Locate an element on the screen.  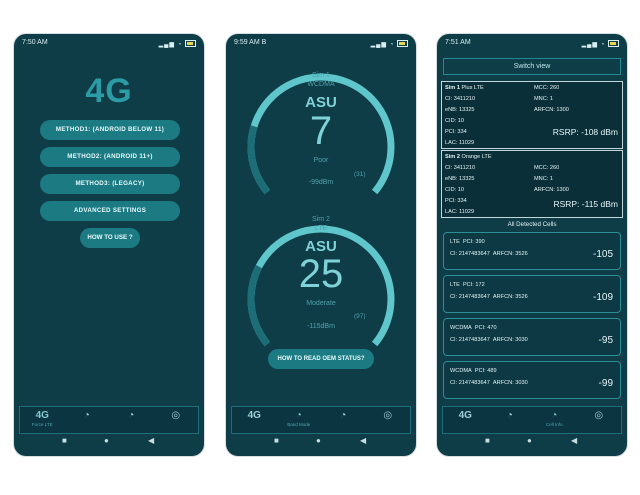
bottom-navigation: 4G Force LTE ◔ ◔ ◎ is located at coordinates (109, 420).